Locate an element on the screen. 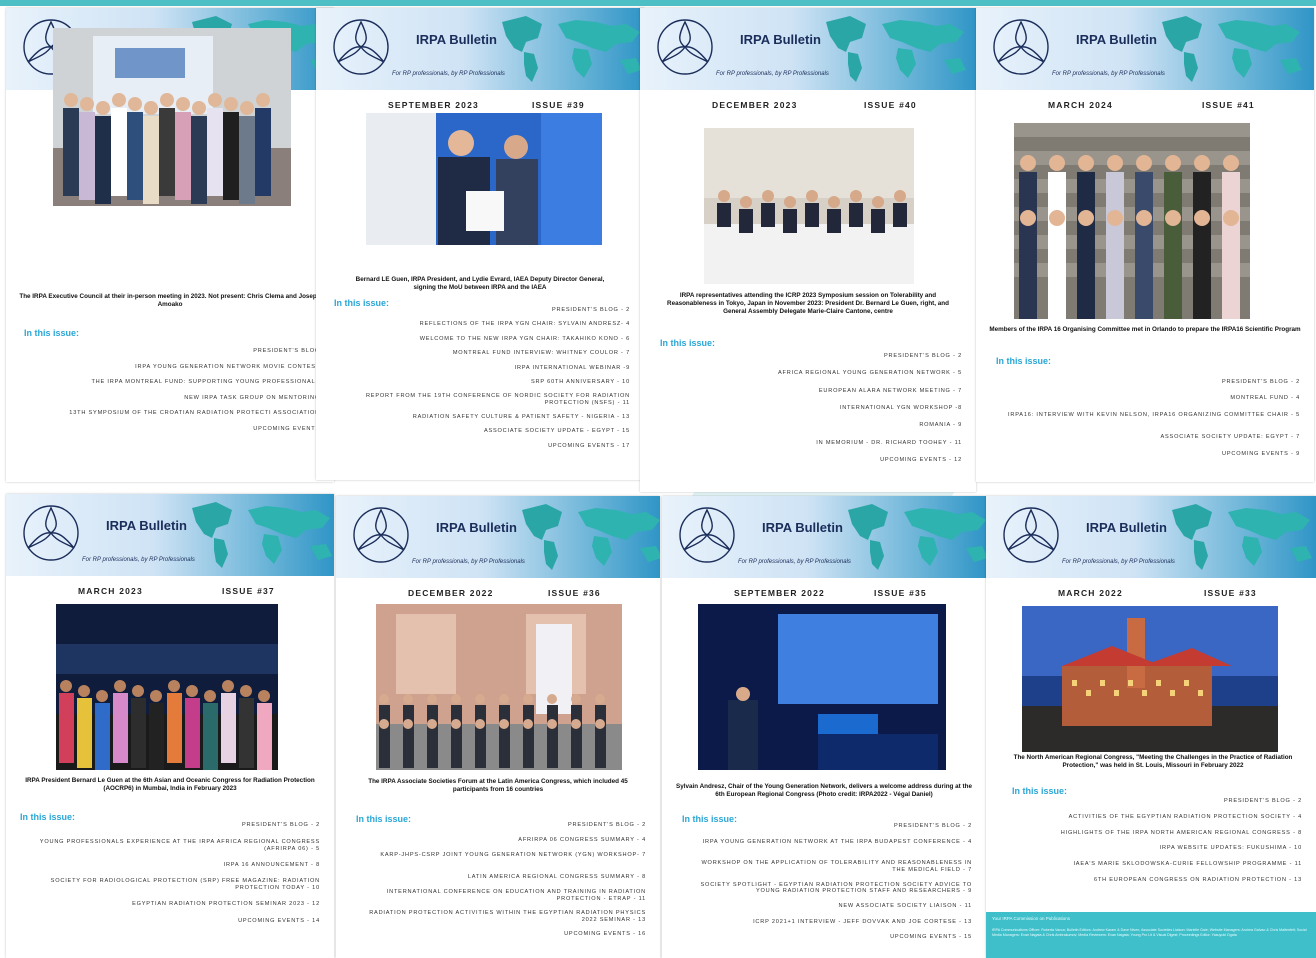 This screenshot has width=1316, height=958. issue-number: ISSUE #41 is located at coordinates (1228, 105).